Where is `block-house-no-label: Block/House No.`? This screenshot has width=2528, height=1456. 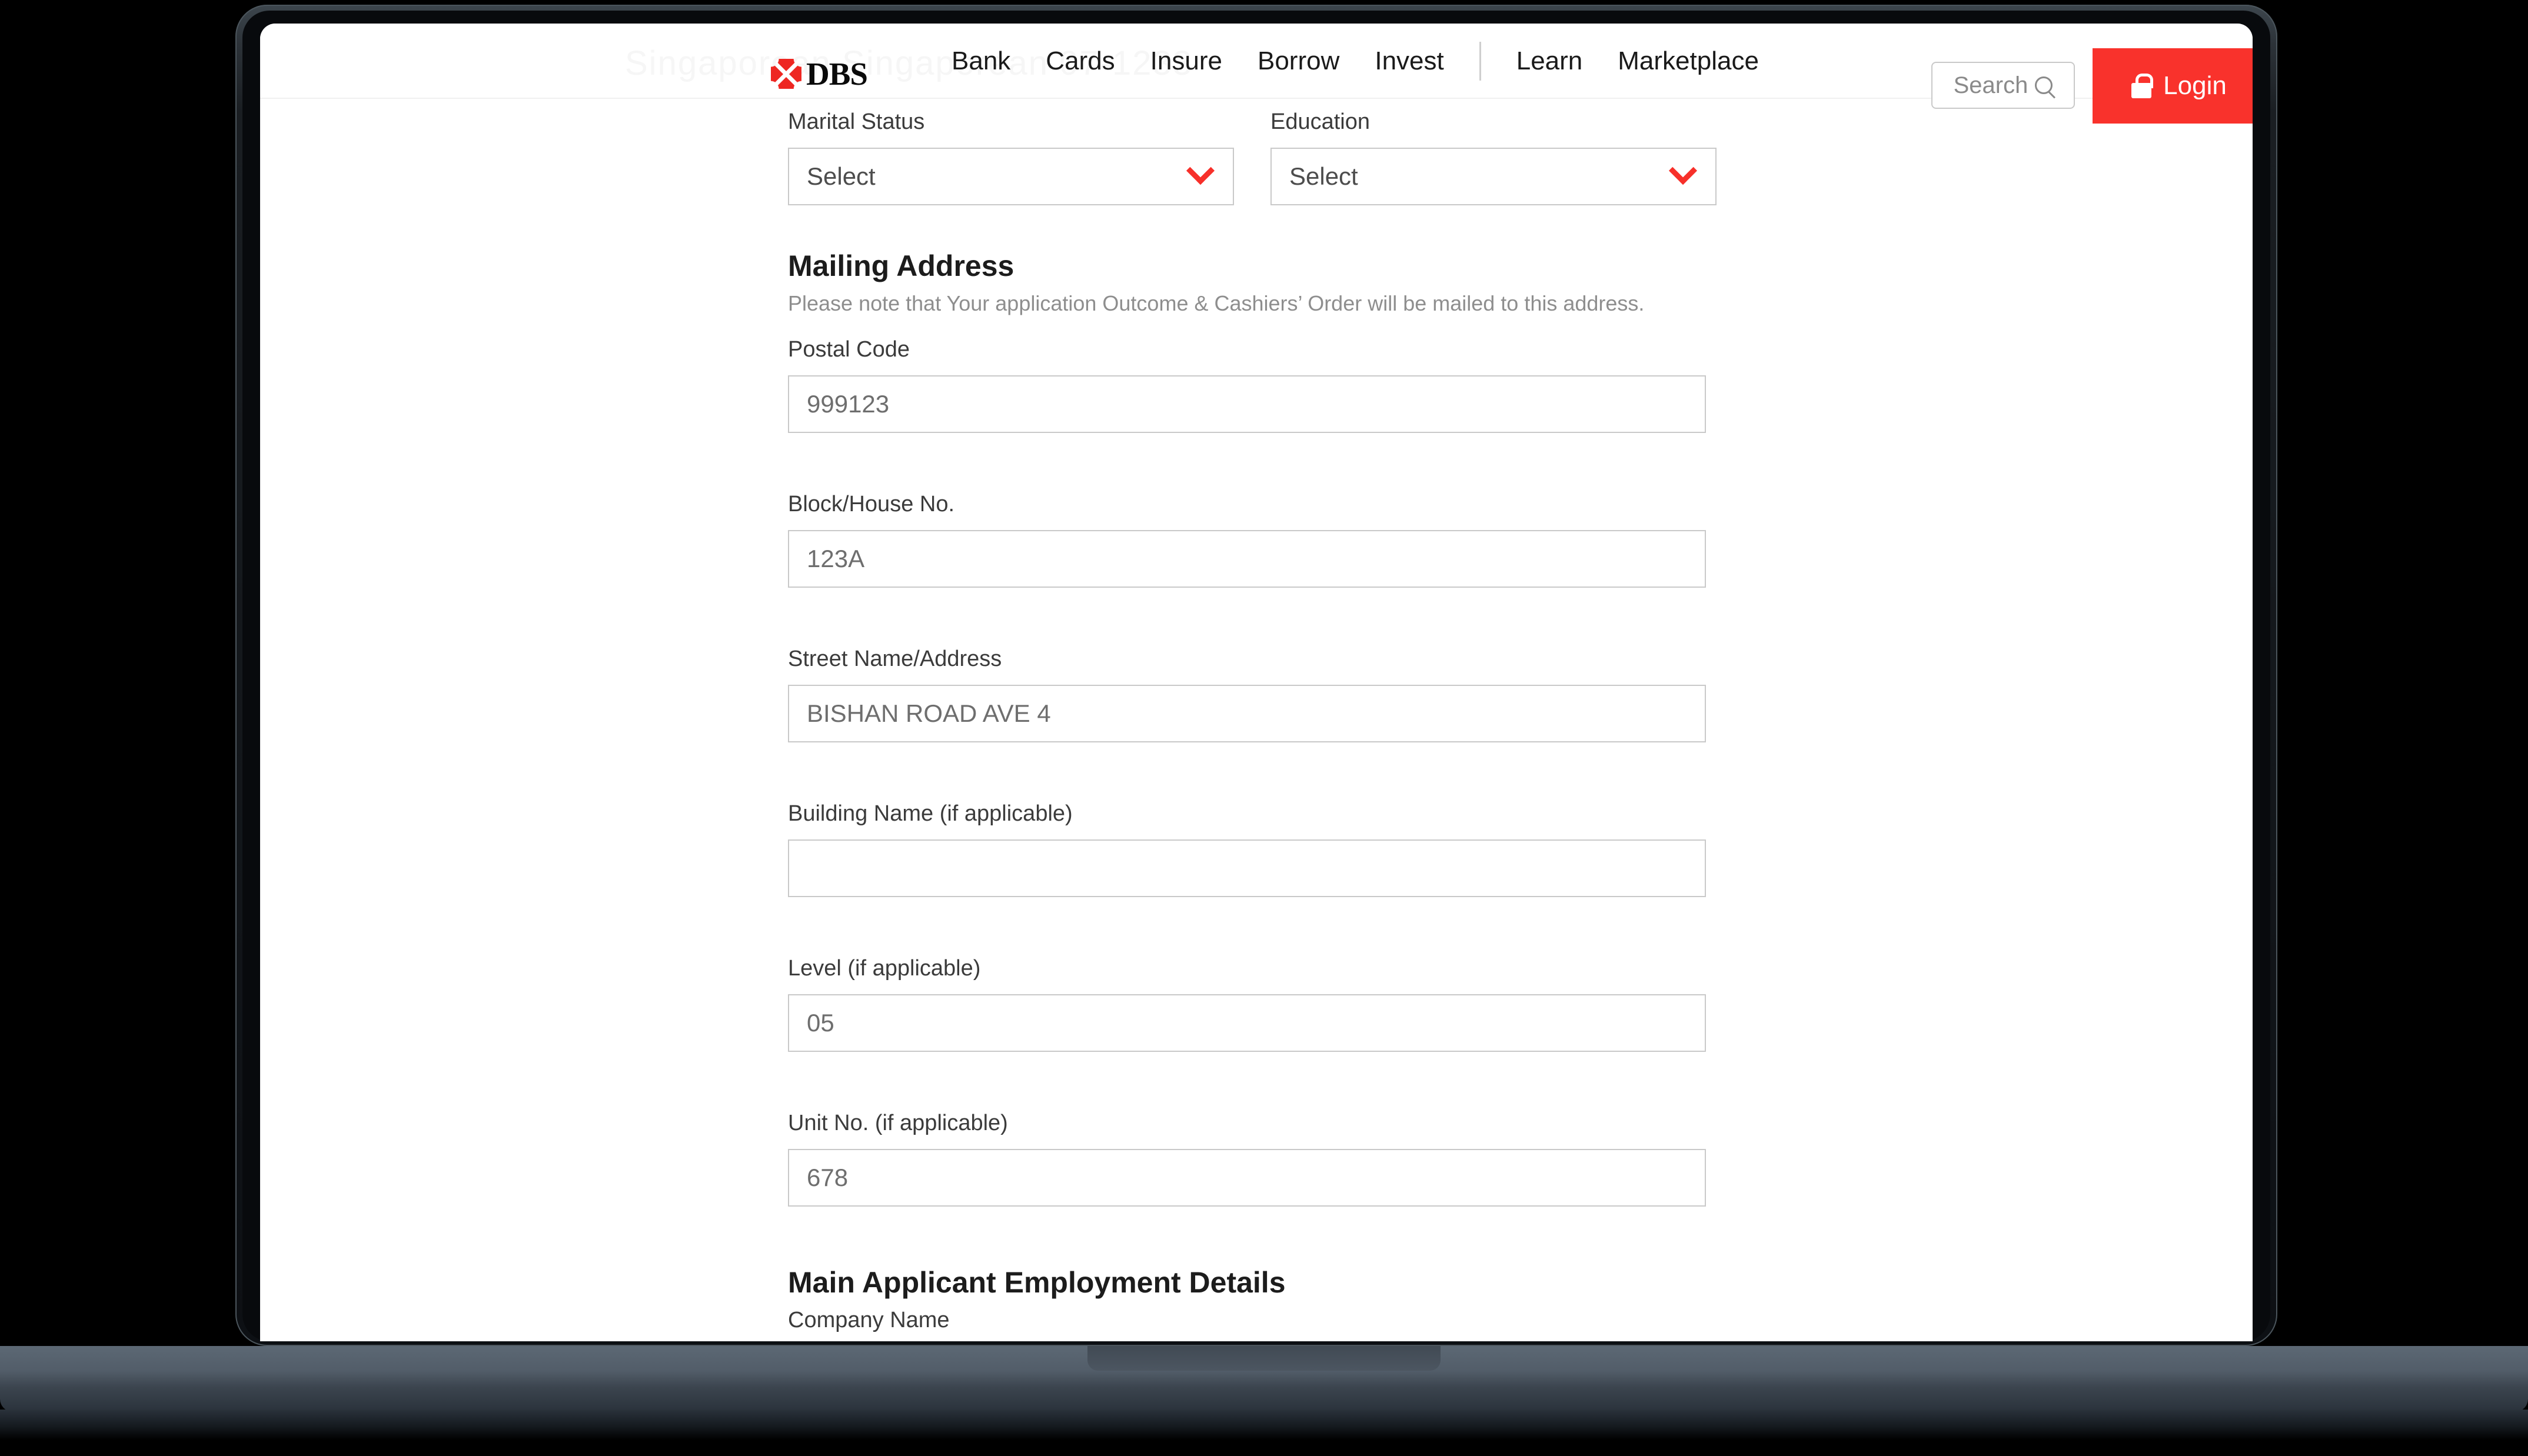
block-house-no-label: Block/House No. is located at coordinates (872, 504).